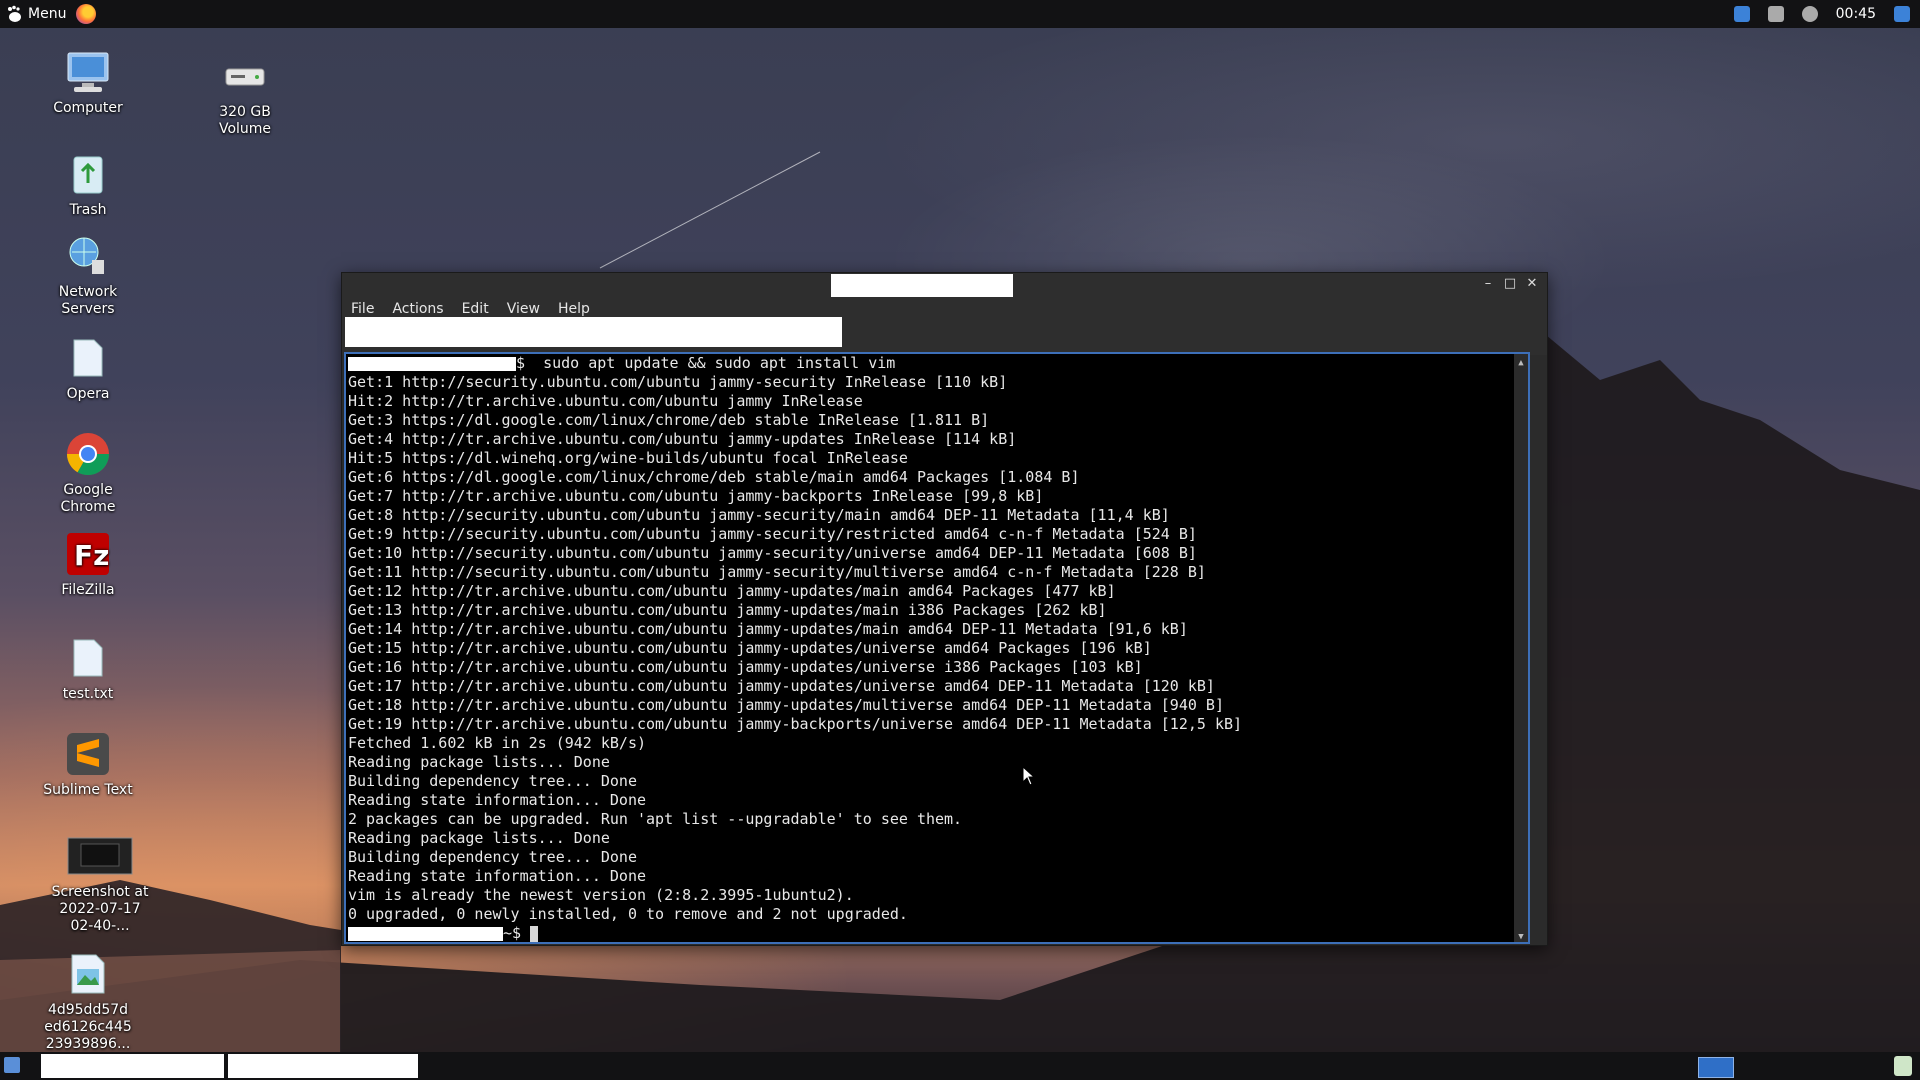  Describe the element at coordinates (88, 256) in the screenshot. I see `network-icon` at that location.